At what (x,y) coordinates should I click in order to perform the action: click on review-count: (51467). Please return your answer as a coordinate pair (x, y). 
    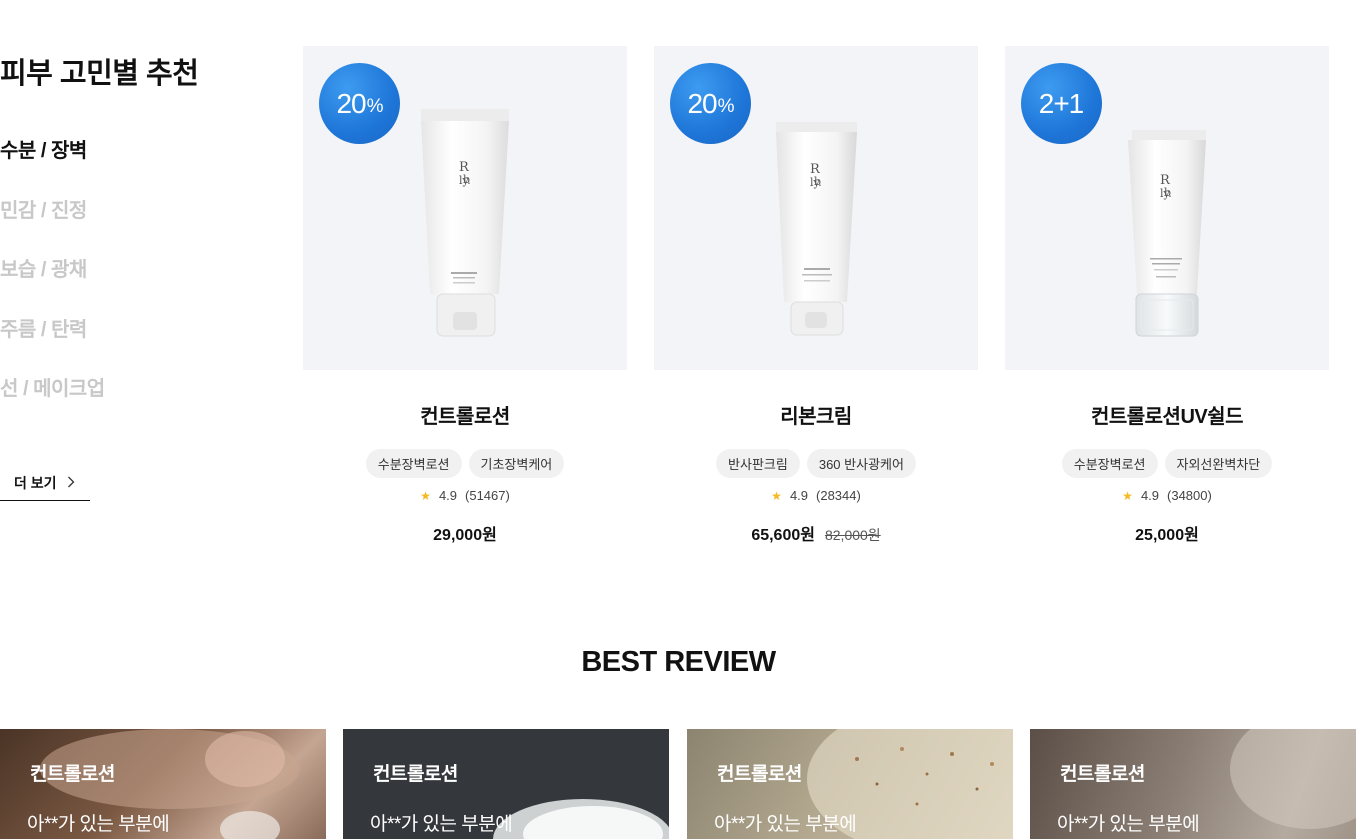
    Looking at the image, I should click on (487, 495).